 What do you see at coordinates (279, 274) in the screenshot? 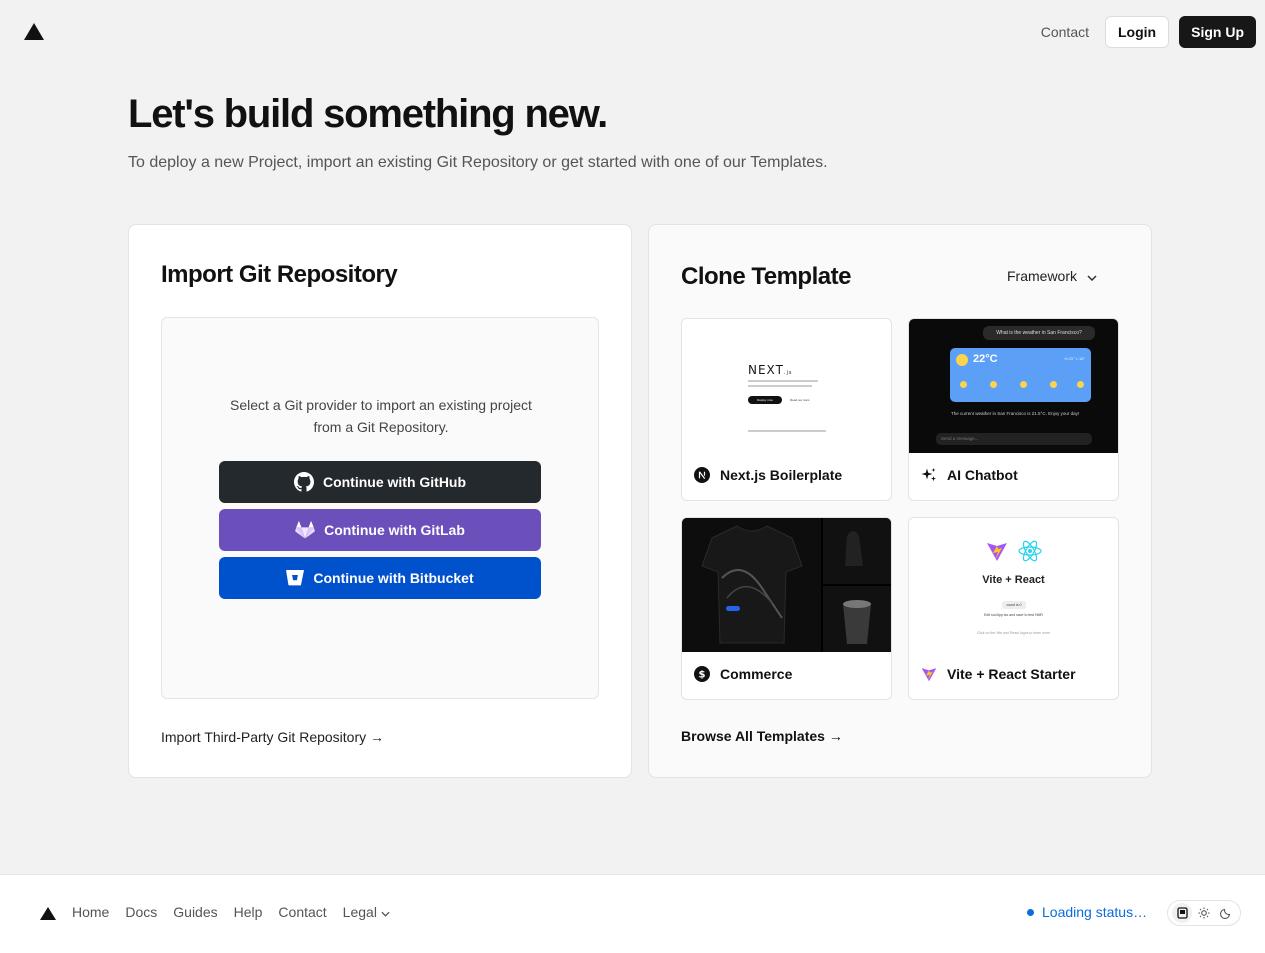
I see `import-card-title: Import Git Repository` at bounding box center [279, 274].